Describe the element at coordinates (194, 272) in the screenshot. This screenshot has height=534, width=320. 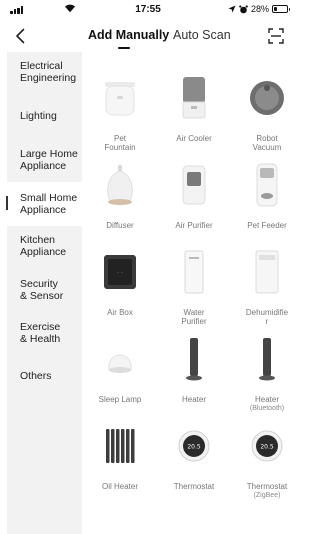
I see `water-purifier-icon` at that location.